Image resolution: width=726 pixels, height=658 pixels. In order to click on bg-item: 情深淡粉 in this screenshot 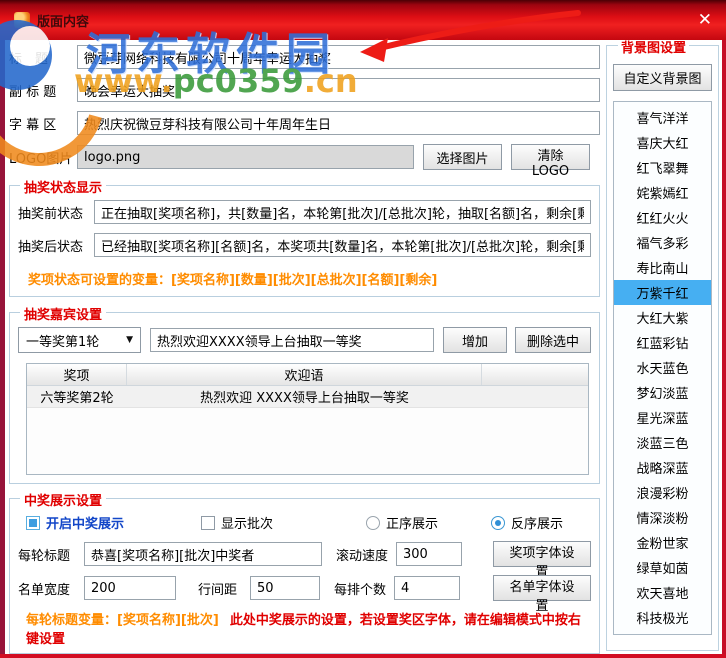, I will do `click(662, 517)`.